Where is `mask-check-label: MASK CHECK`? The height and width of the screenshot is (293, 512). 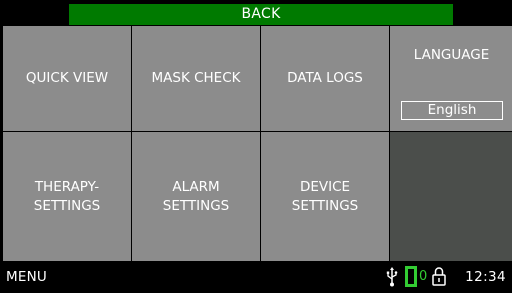
mask-check-label: MASK CHECK is located at coordinates (196, 78).